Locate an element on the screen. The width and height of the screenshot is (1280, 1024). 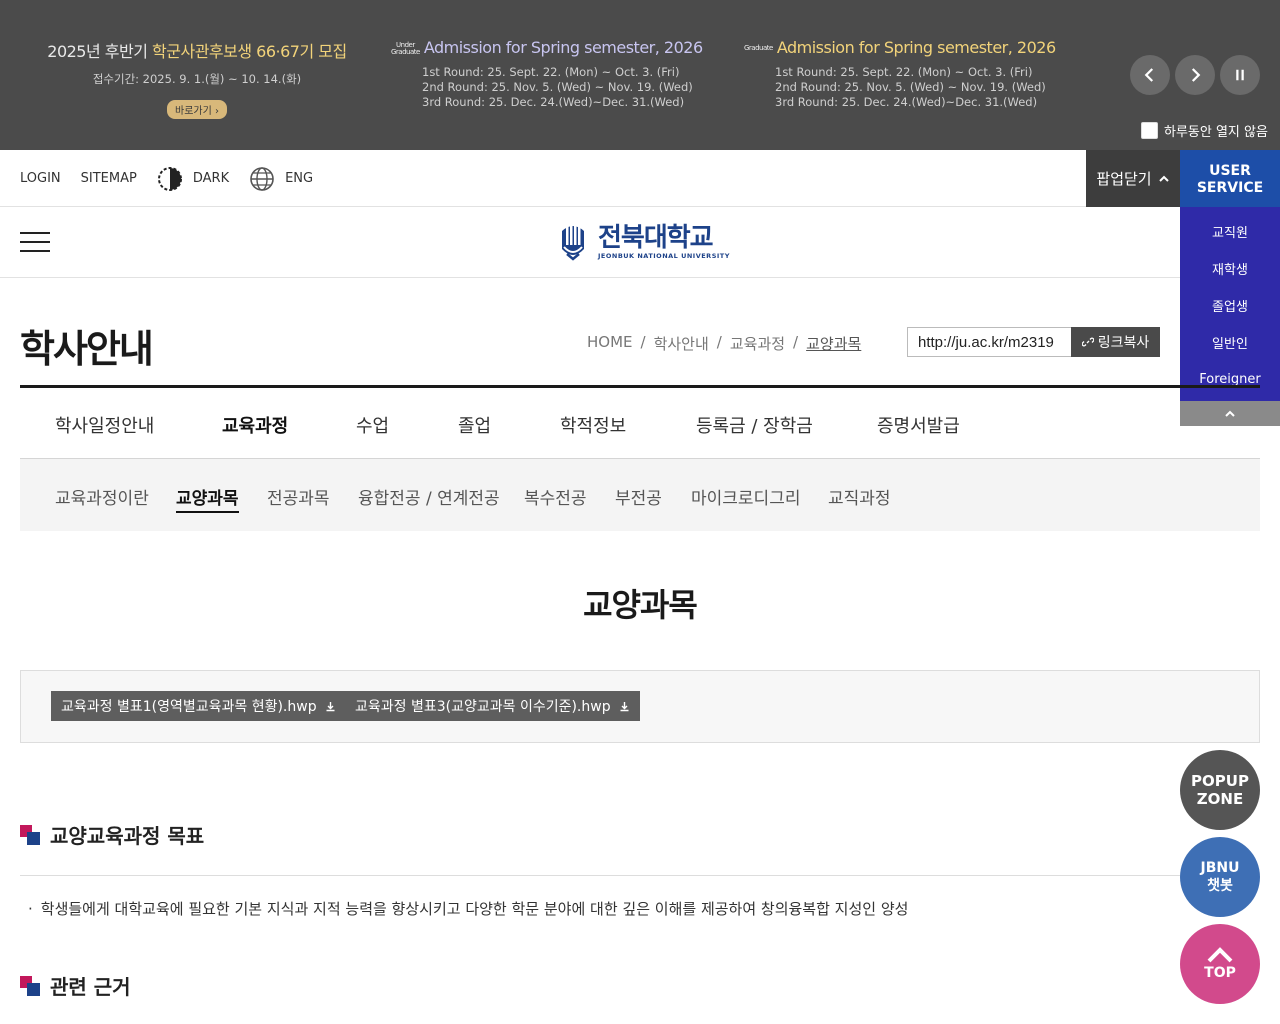
chatbot-button: JBNU 챗봇 is located at coordinates (1220, 877).